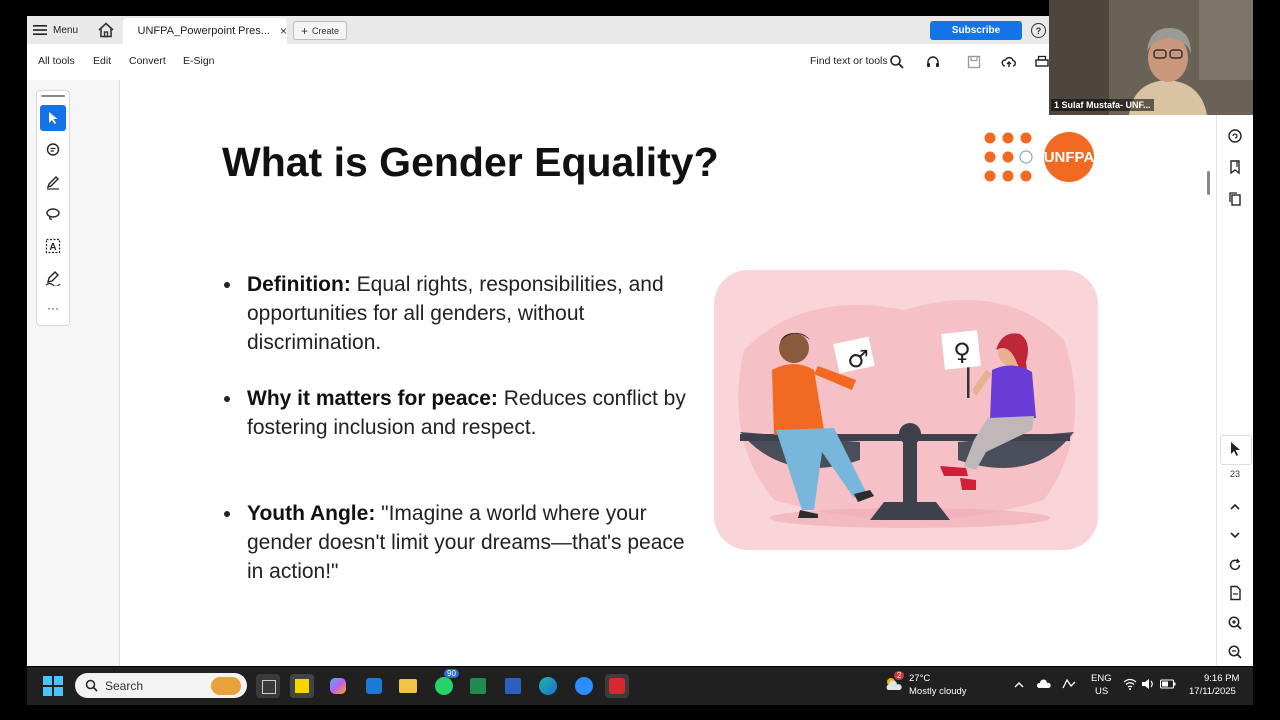 The image size is (1280, 720). What do you see at coordinates (1235, 593) in the screenshot?
I see `document-settings-icon` at bounding box center [1235, 593].